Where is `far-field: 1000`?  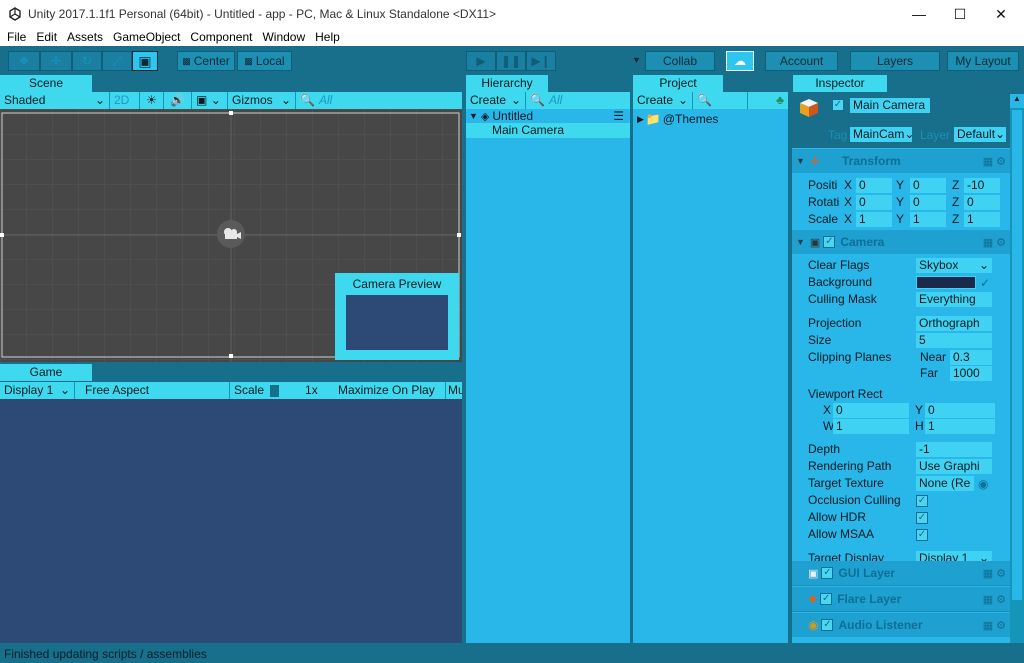
far-field: 1000 is located at coordinates (971, 373).